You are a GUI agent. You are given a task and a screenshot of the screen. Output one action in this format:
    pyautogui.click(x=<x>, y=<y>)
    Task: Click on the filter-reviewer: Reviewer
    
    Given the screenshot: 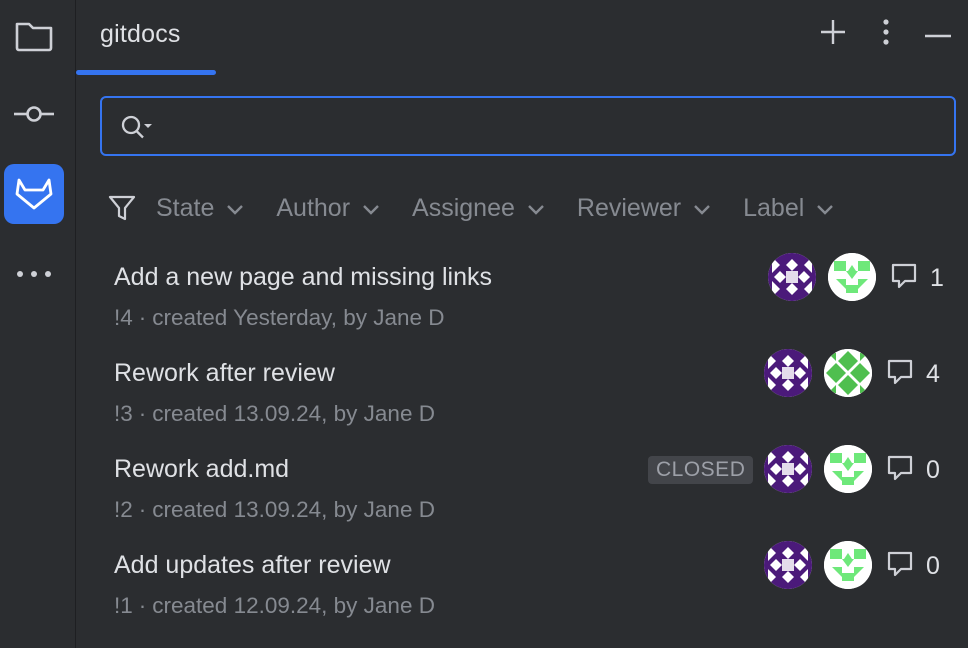 What is the action you would take?
    pyautogui.click(x=644, y=208)
    